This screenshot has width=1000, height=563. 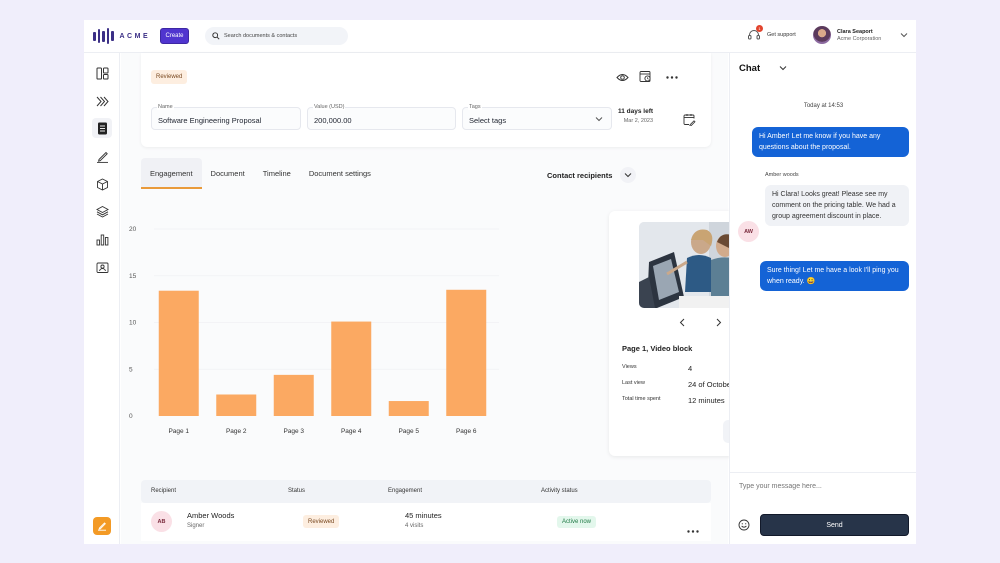 I want to click on header-recipient: Recipient, so click(x=164, y=491).